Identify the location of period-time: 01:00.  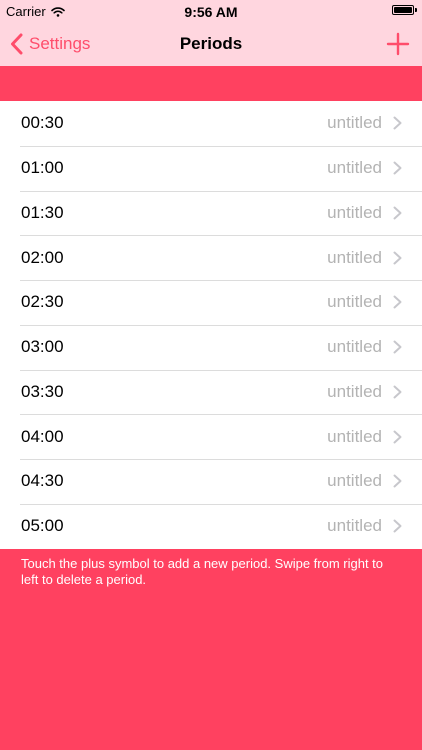
(42, 168).